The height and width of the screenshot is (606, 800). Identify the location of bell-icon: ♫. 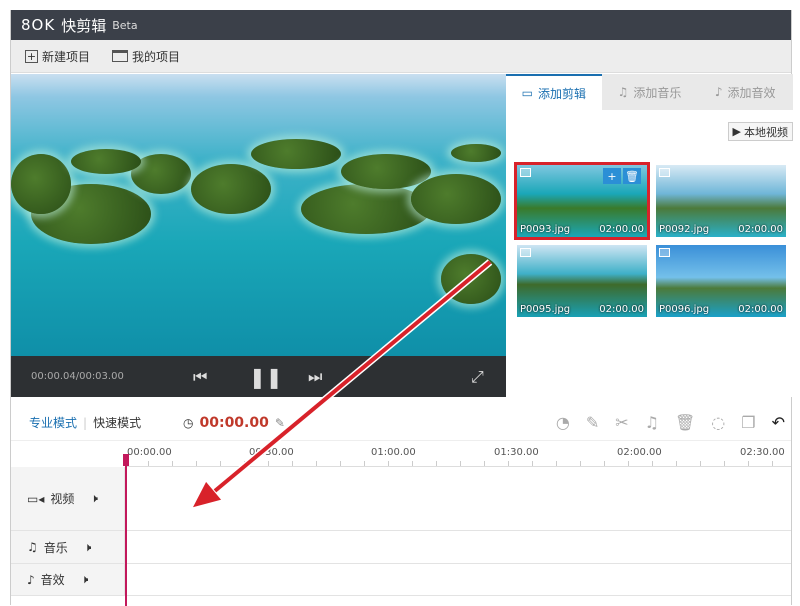
(652, 422).